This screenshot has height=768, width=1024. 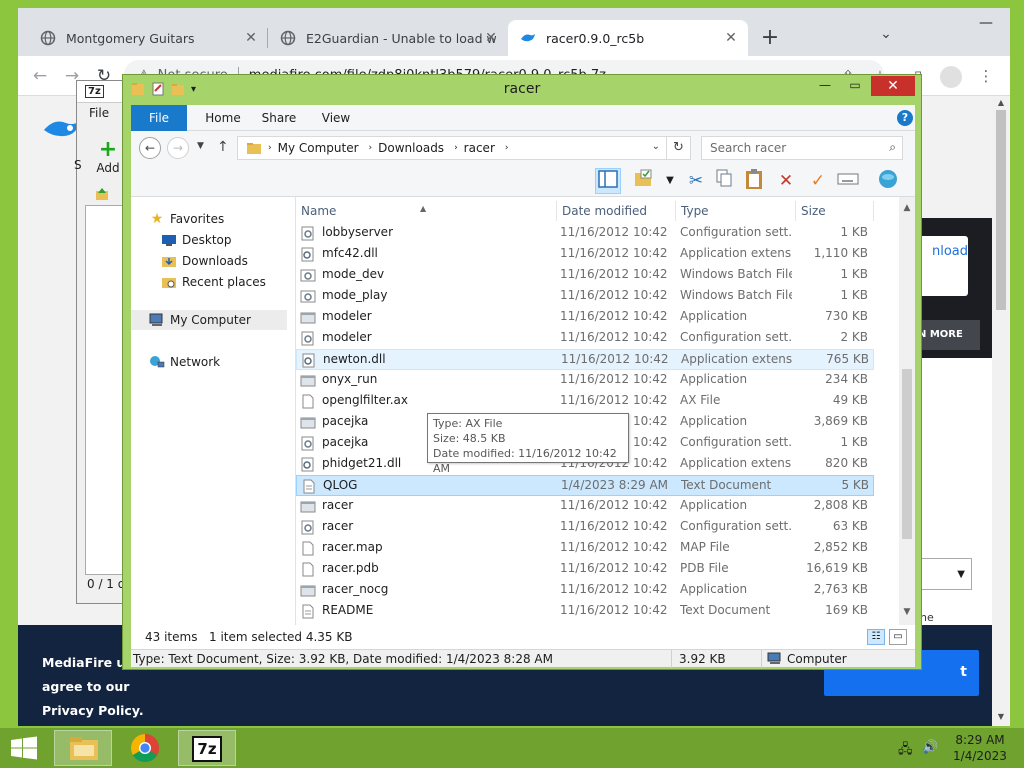 I want to click on up-arrow-icon: ↑, so click(x=223, y=147).